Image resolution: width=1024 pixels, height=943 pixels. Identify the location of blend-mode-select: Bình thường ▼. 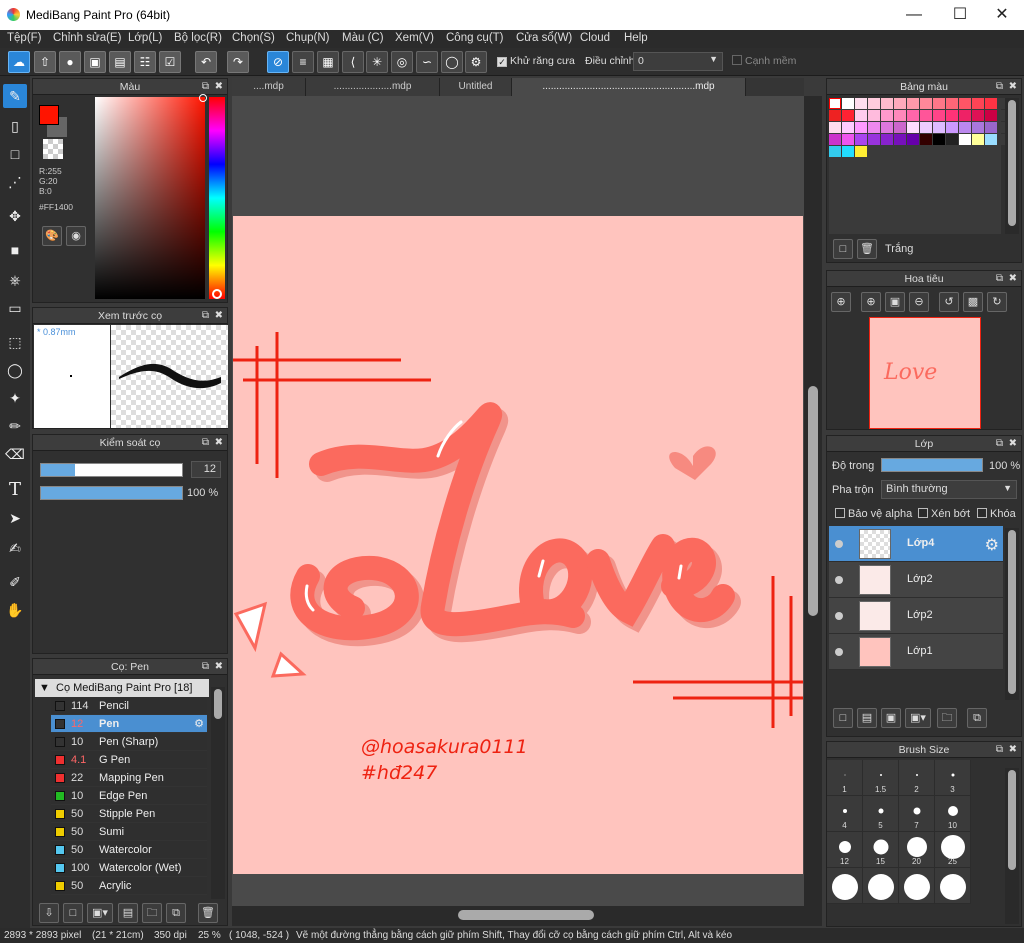
(949, 489).